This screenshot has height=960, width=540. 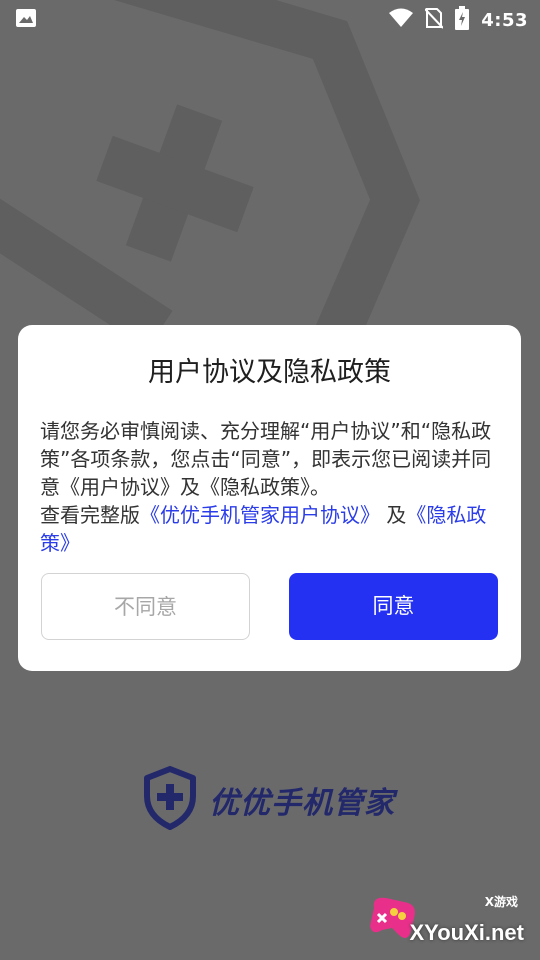 What do you see at coordinates (90, 515) in the screenshot?
I see `view-full-text: 查看完整版` at bounding box center [90, 515].